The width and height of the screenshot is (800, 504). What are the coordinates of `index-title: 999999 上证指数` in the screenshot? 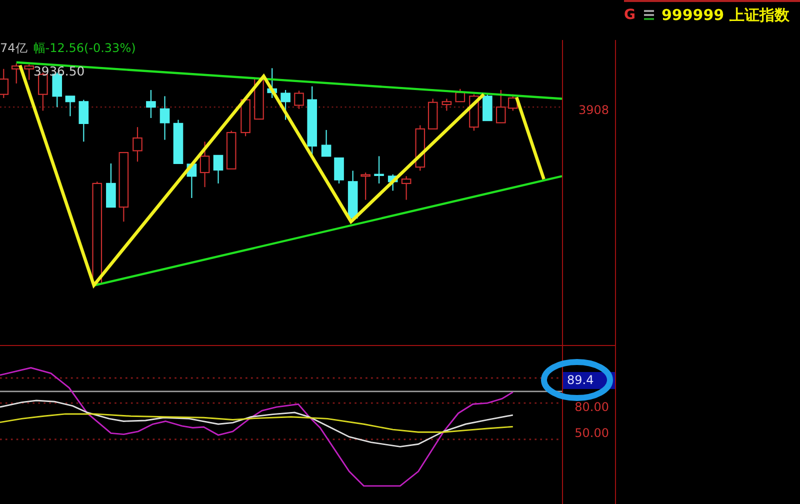 It's located at (726, 15).